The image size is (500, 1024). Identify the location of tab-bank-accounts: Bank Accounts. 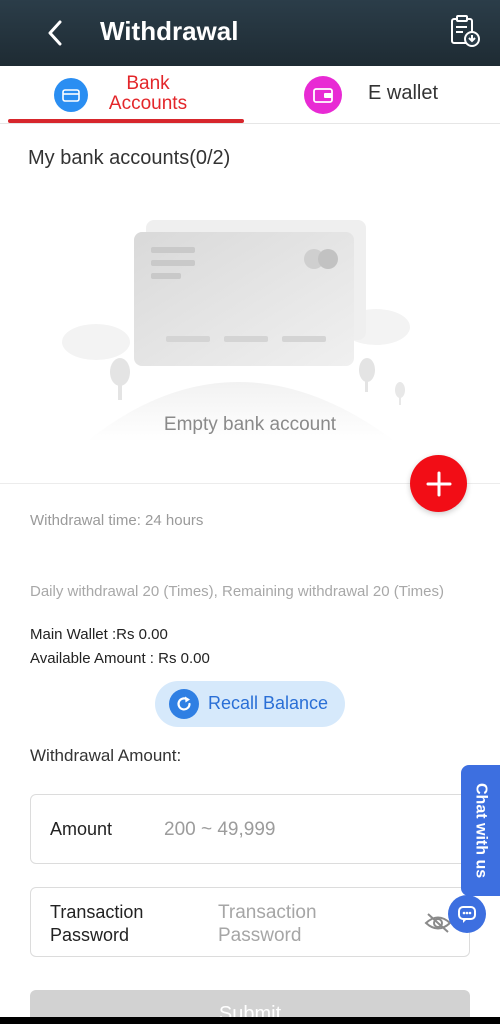
(125, 95).